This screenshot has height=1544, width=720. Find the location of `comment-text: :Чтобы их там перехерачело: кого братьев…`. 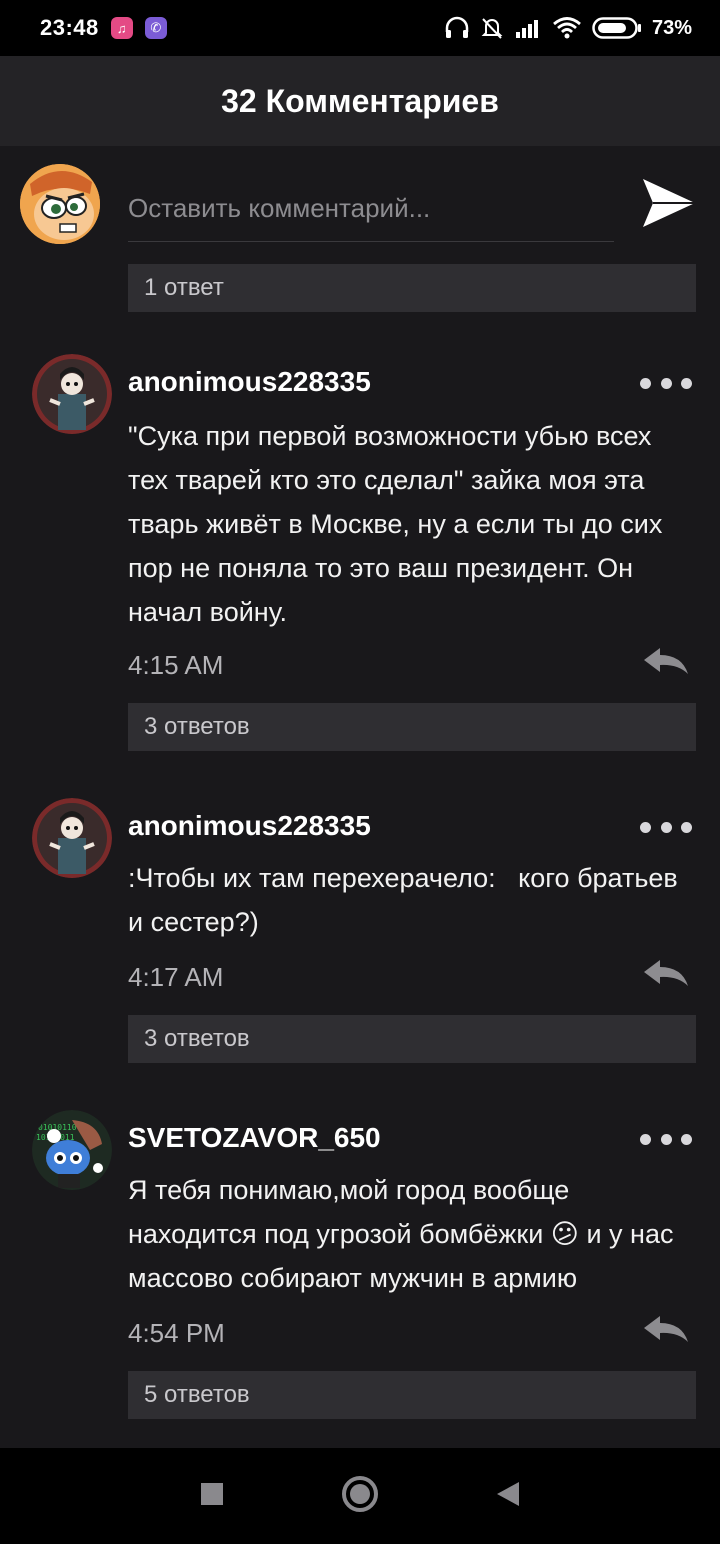

comment-text: :Чтобы их там перехерачело: кого братьев… is located at coordinates (407, 900).